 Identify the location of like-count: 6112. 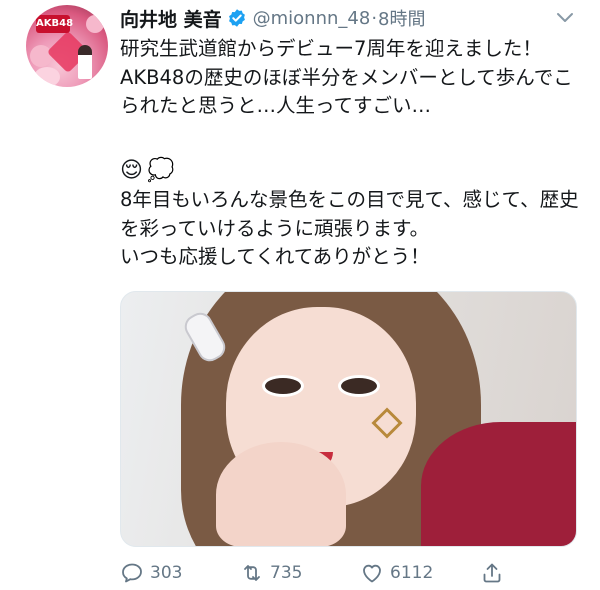
(412, 573).